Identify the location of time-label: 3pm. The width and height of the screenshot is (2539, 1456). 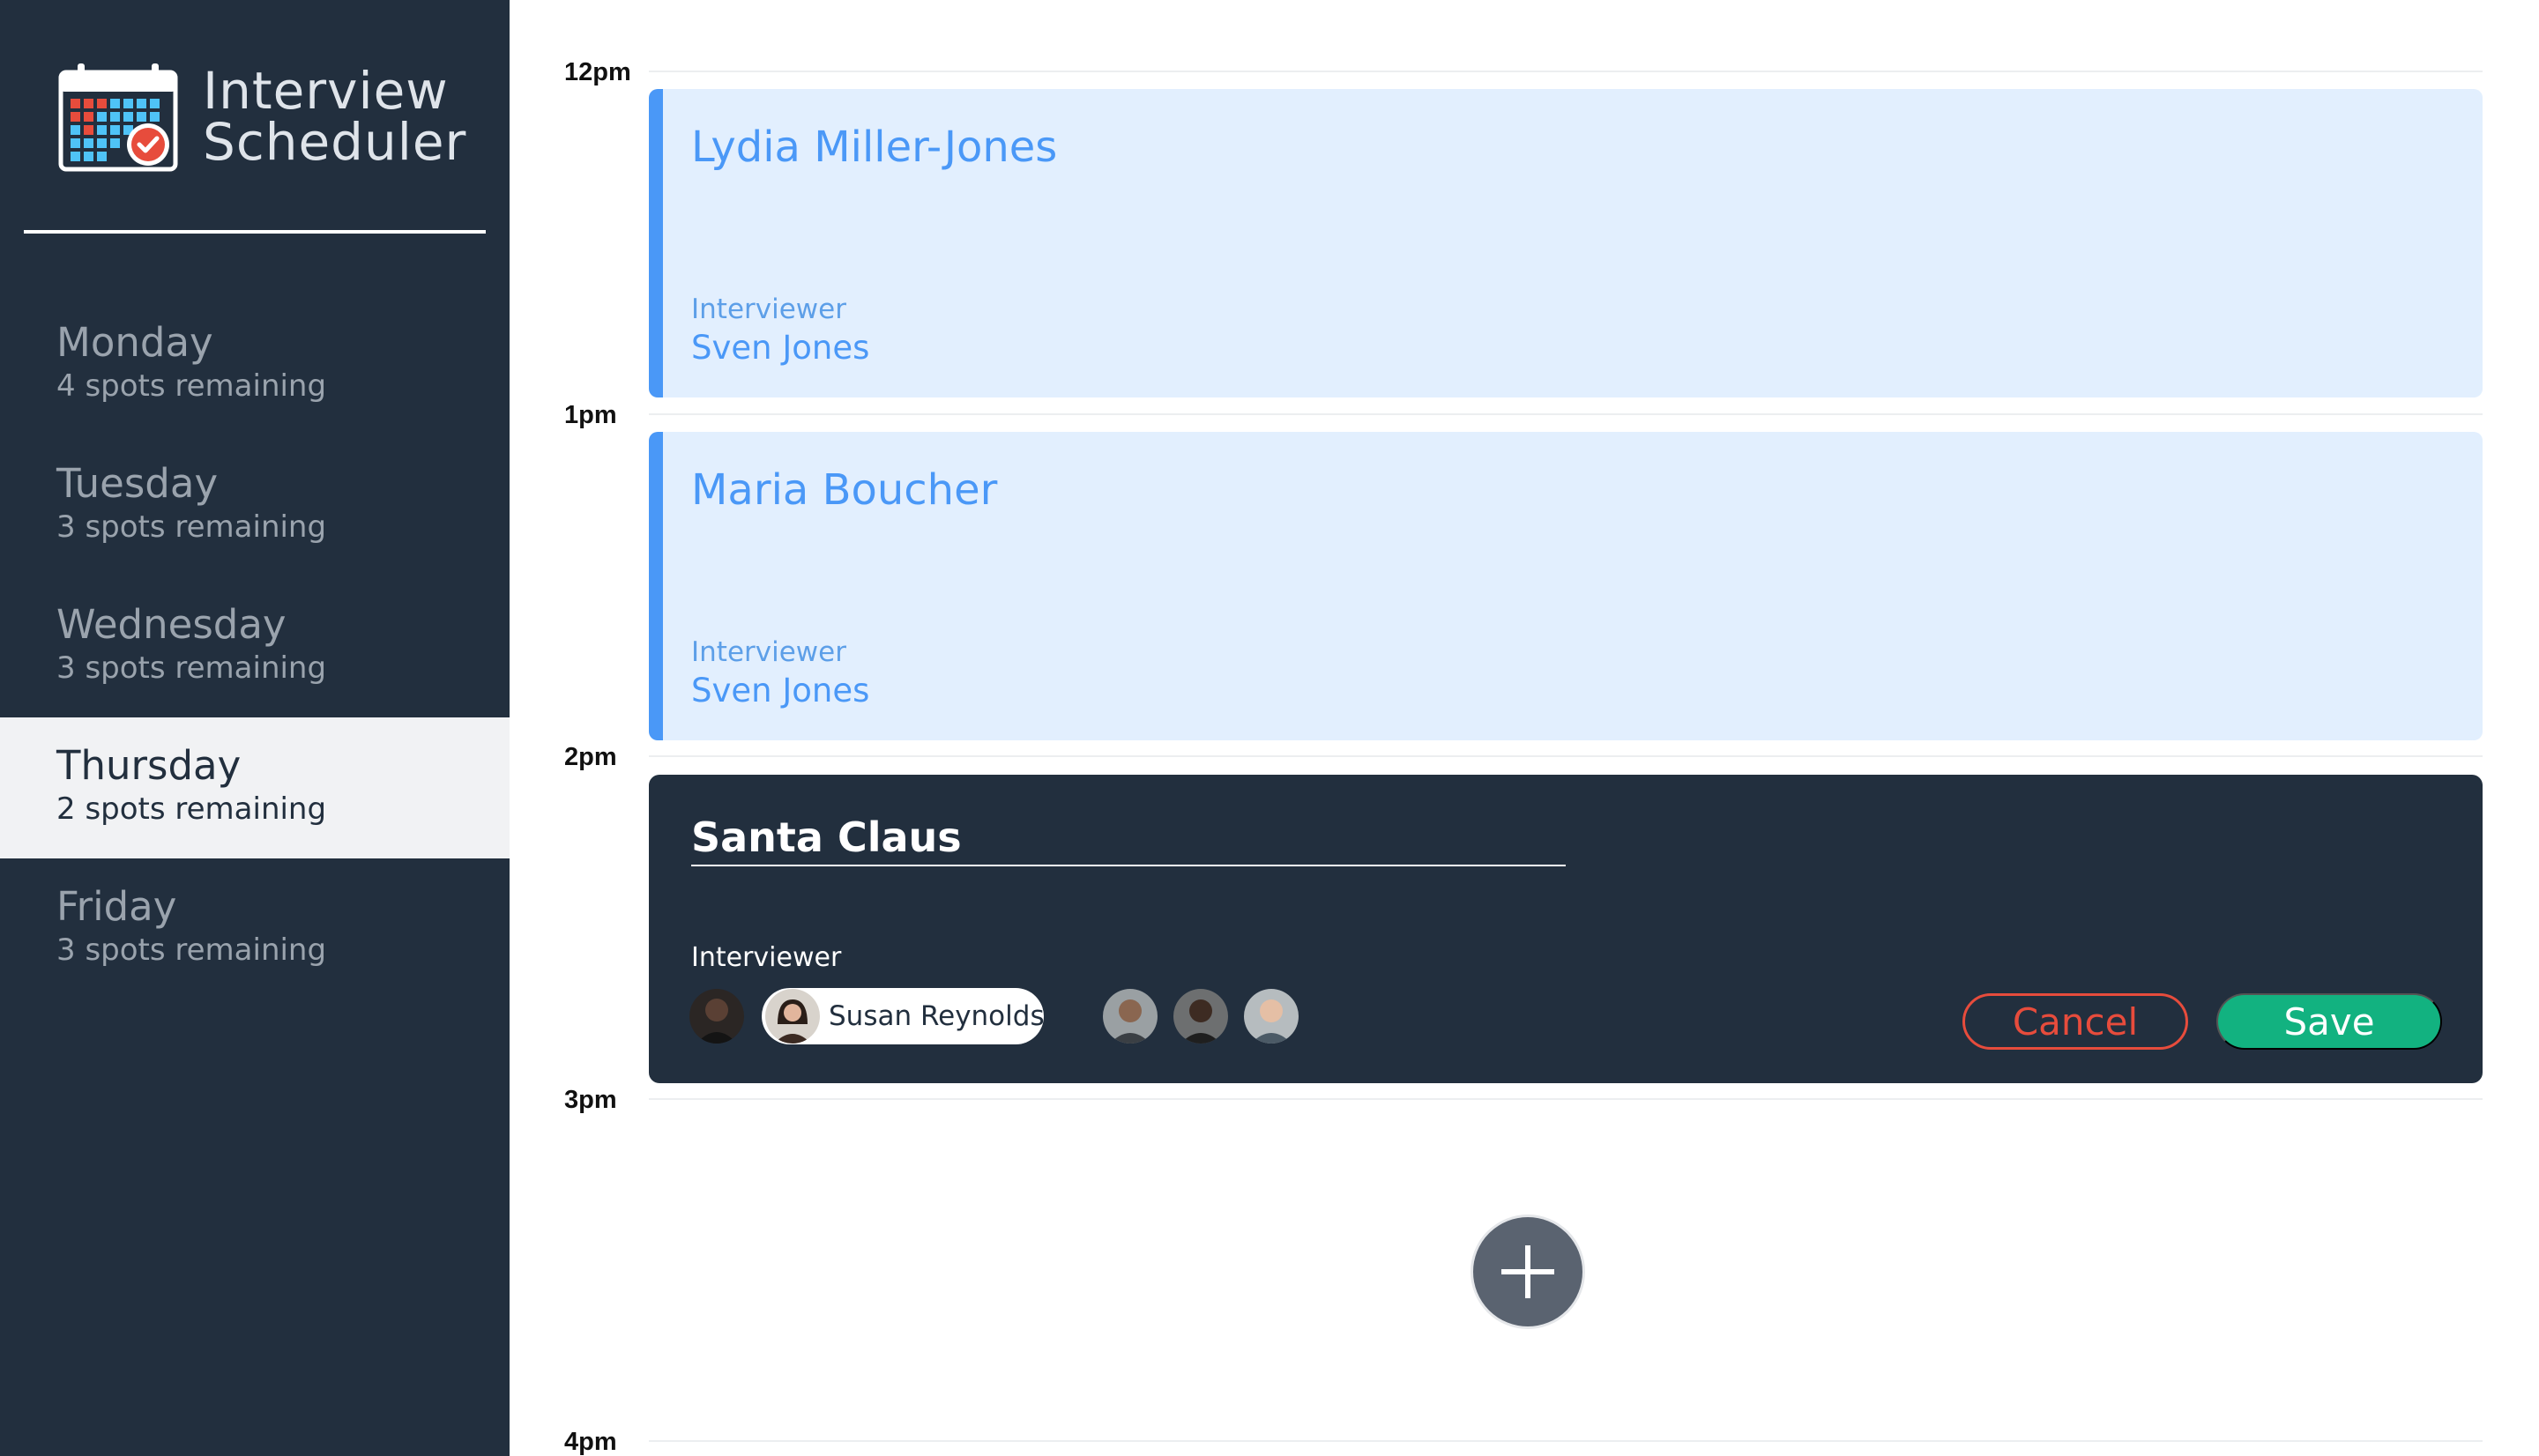
(590, 1100).